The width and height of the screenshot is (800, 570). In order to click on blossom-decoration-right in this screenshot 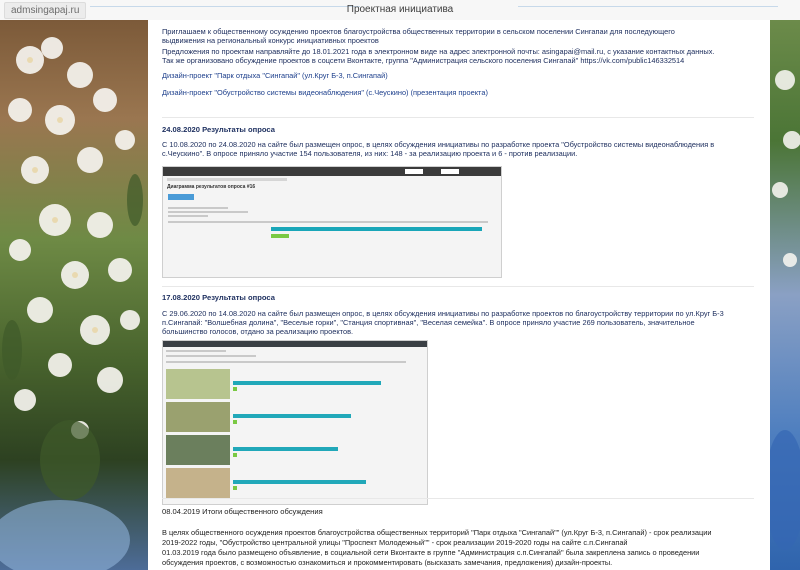, I will do `click(785, 310)`.